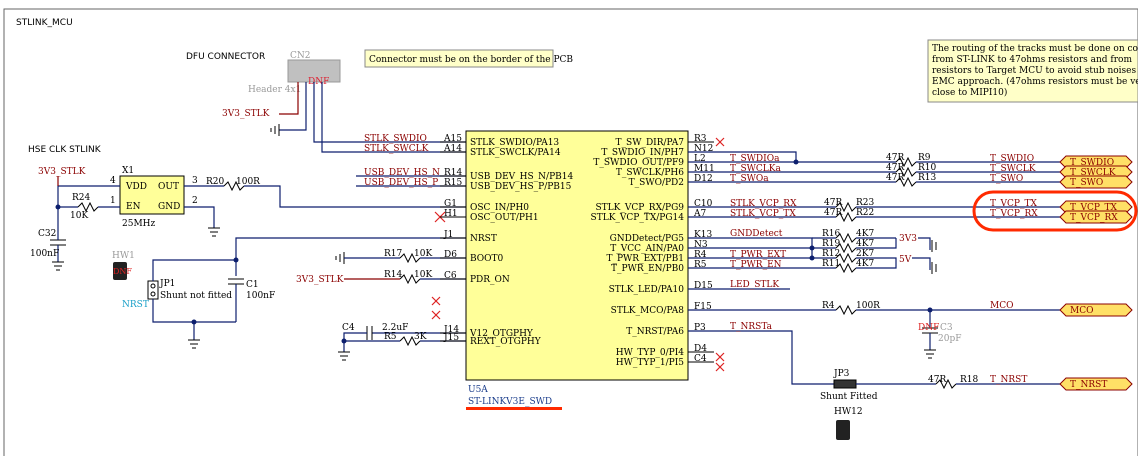  What do you see at coordinates (946, 328) in the screenshot?
I see `c3-ref: C3` at bounding box center [946, 328].